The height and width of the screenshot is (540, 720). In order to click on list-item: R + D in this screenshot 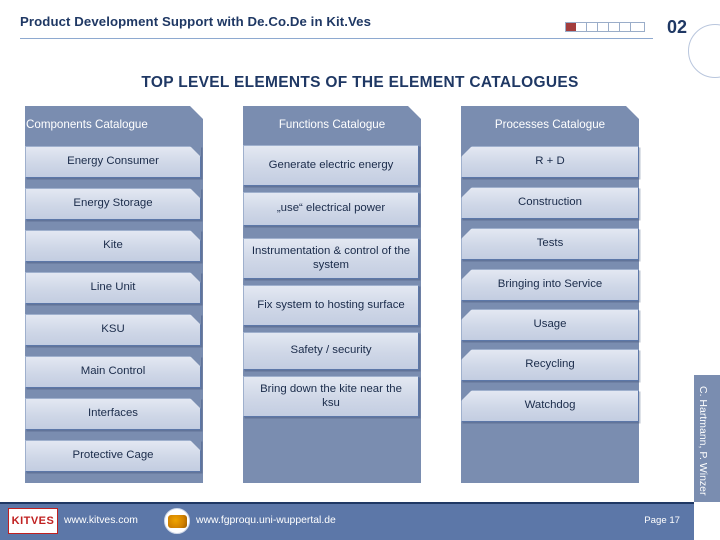, I will do `click(550, 162)`.